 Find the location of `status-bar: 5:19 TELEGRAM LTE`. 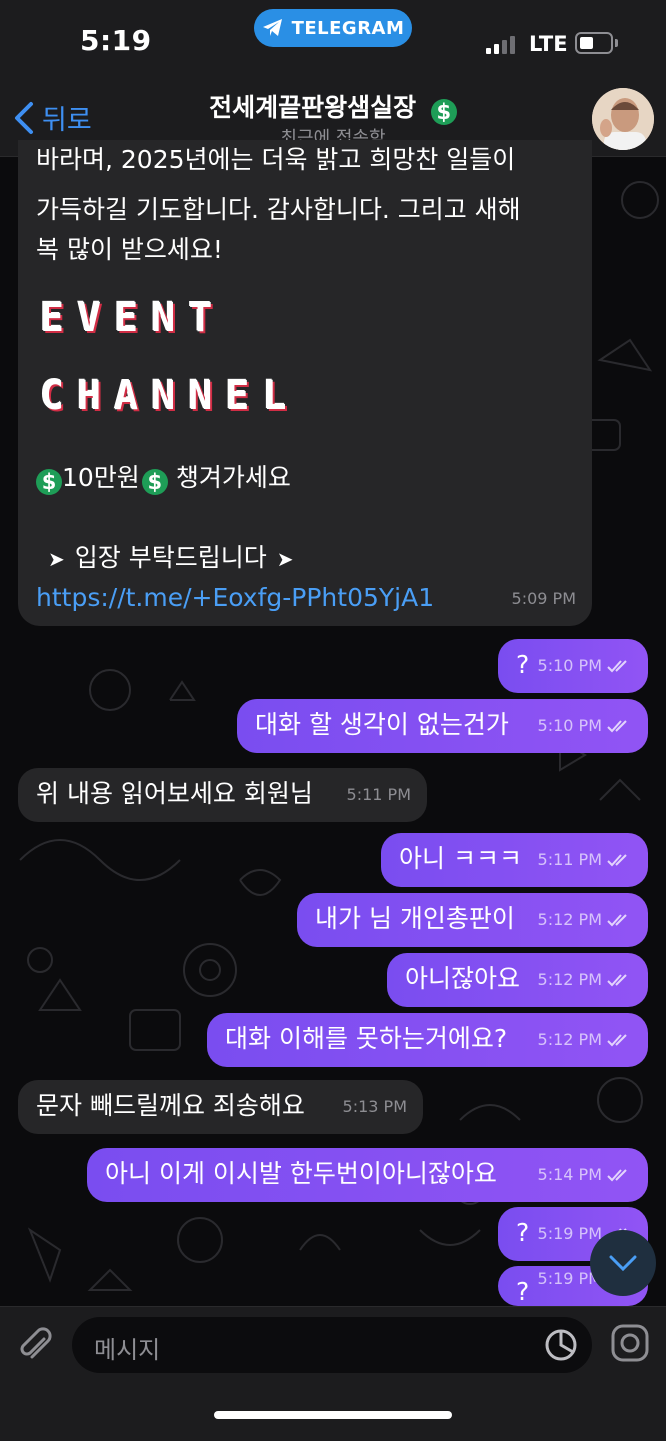

status-bar: 5:19 TELEGRAM LTE is located at coordinates (333, 42).